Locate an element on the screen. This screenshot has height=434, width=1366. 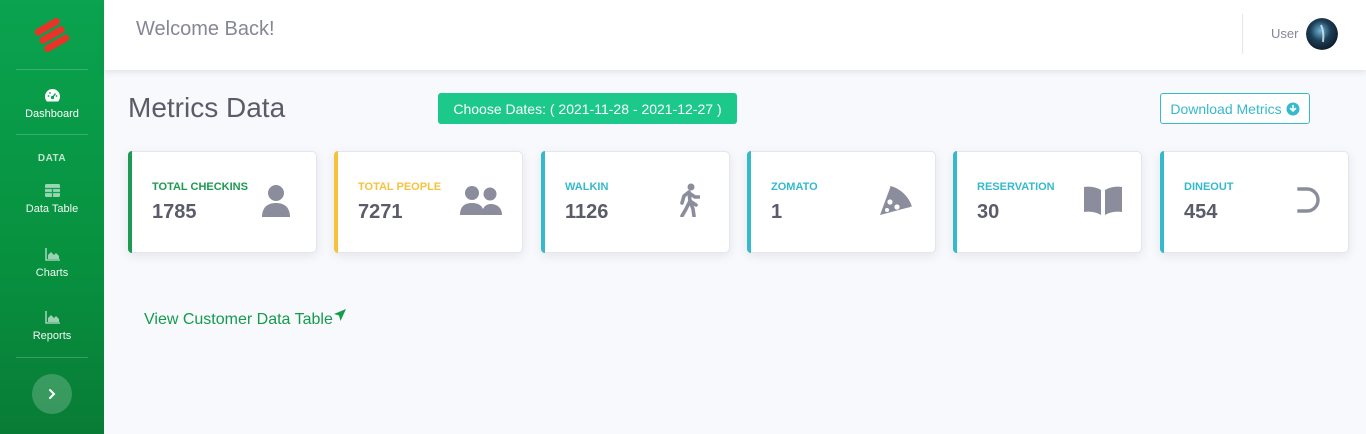
tachometer-icon is located at coordinates (52, 95).